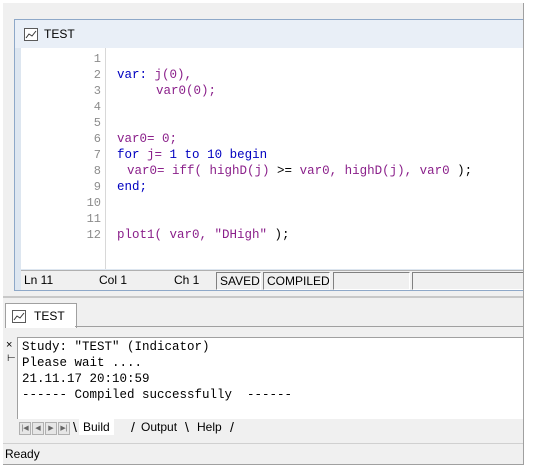  I want to click on editor-status-bar: Ln 11 Col 1 Ch 1 SAVED COMPILED, so click(272, 280).